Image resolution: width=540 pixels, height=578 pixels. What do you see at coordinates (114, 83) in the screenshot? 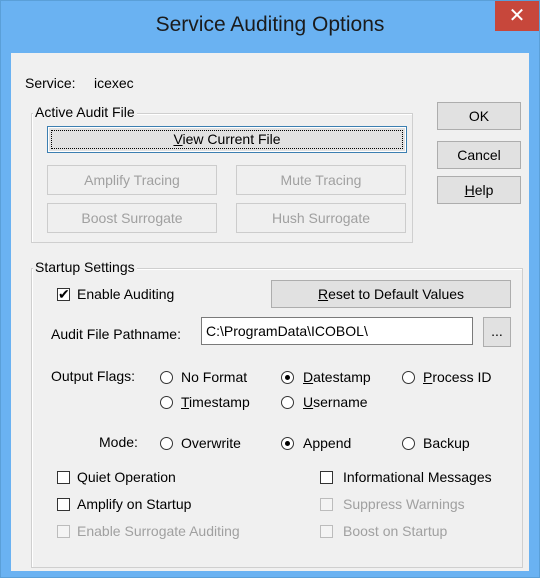
I see `service-value: icexec` at bounding box center [114, 83].